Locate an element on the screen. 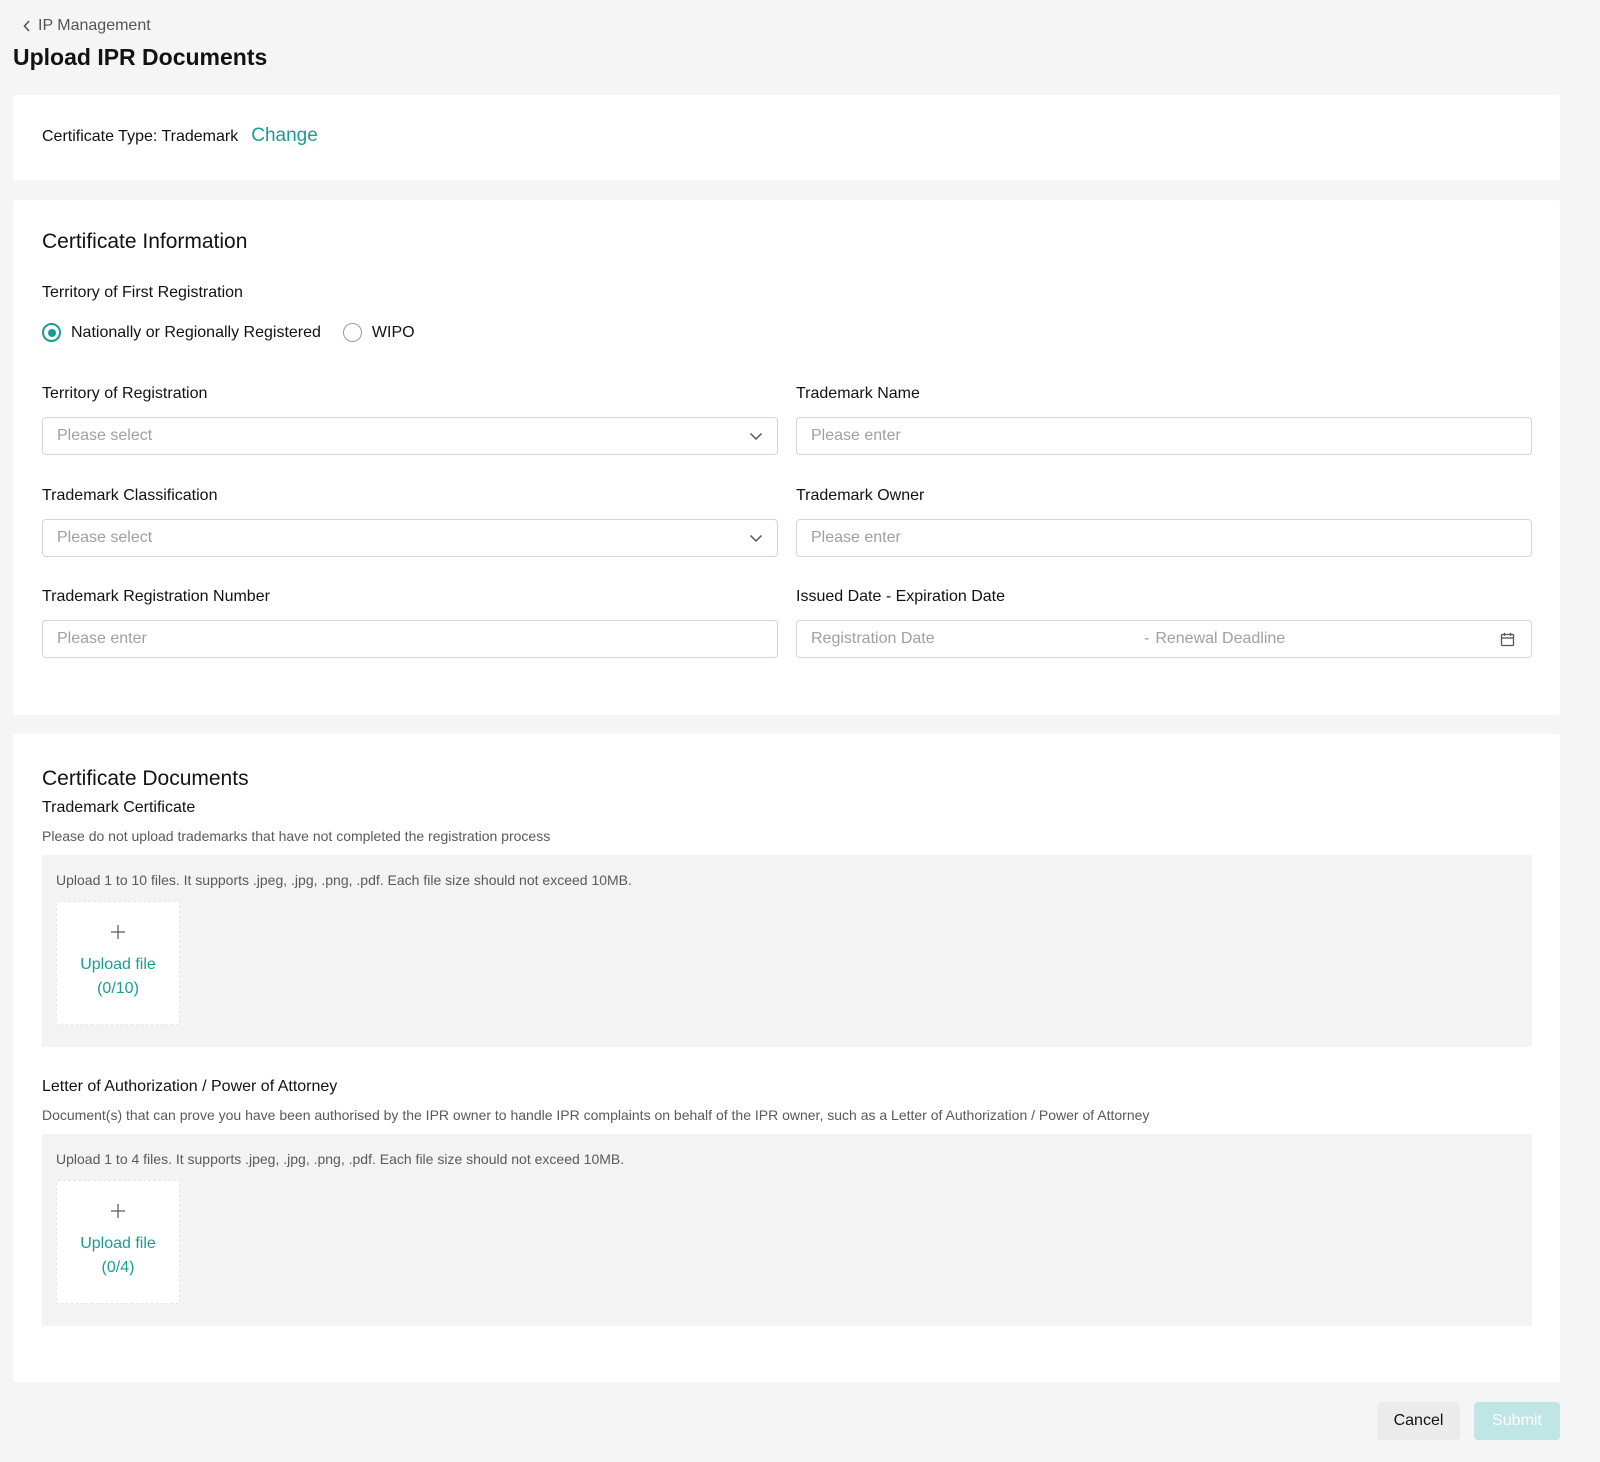 The height and width of the screenshot is (1462, 1600). date-range-picker: Registration Date - Renewal Deadline is located at coordinates (1164, 639).